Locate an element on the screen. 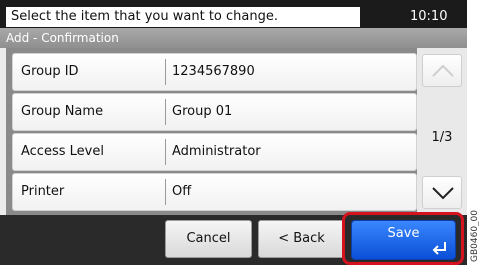  cancel-button: Cancel is located at coordinates (208, 239).